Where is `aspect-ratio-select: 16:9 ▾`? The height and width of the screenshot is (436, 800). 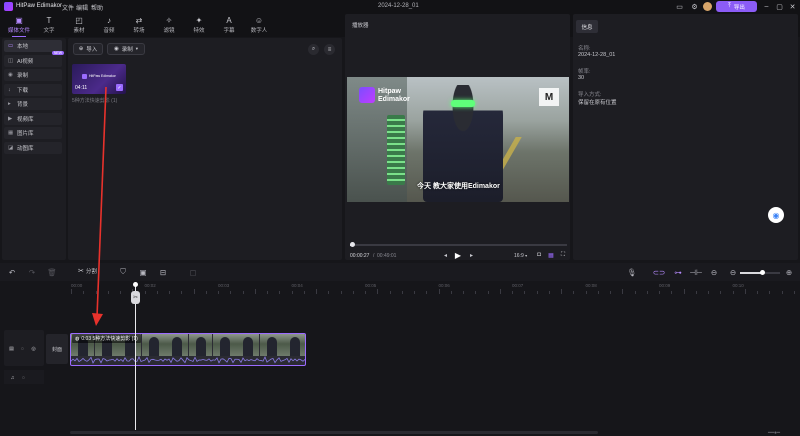 aspect-ratio-select: 16:9 ▾ is located at coordinates (520, 256).